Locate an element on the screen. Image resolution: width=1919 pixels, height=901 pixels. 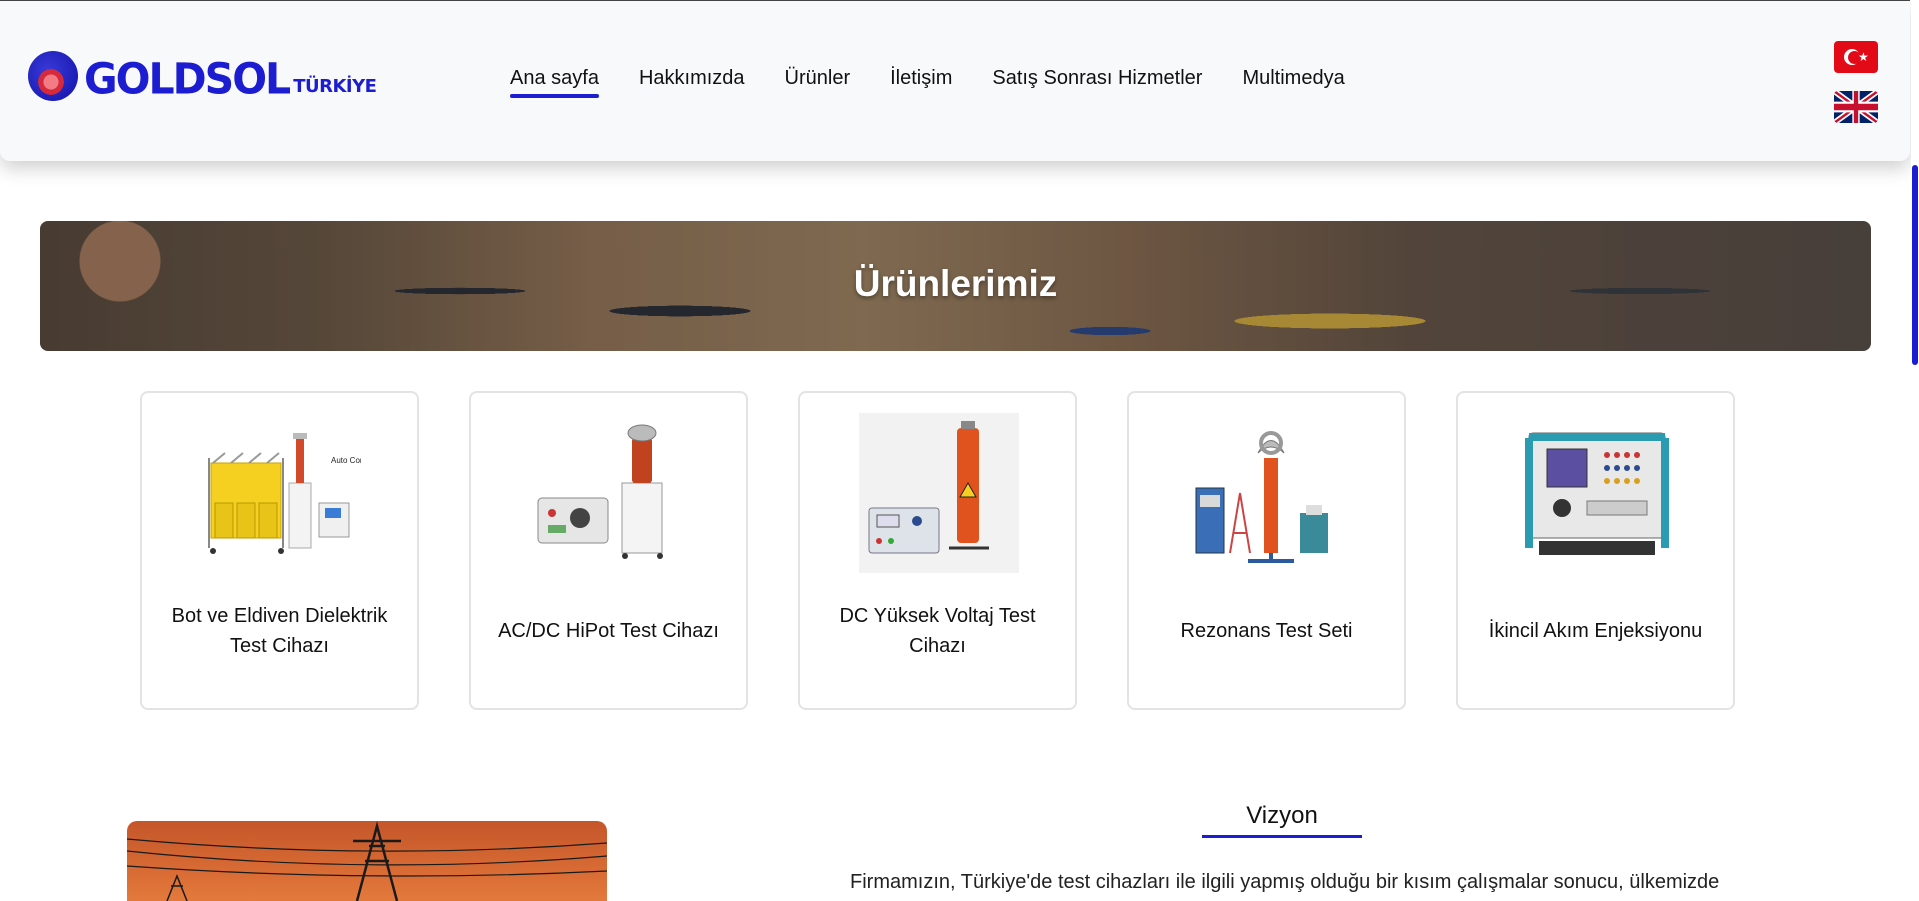
product-label: Rezonans Test Seti is located at coordinates (1266, 631).